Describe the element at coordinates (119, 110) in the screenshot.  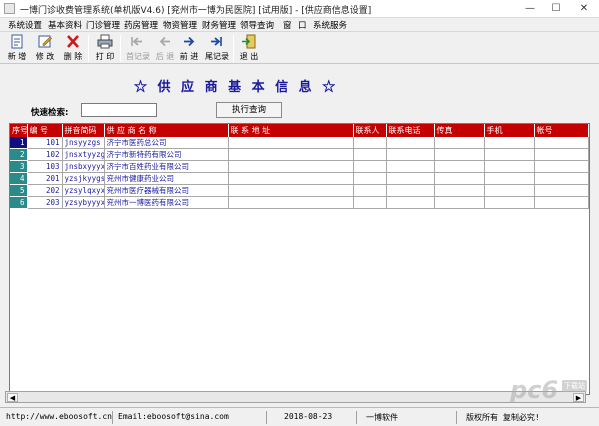
I see `search-input` at that location.